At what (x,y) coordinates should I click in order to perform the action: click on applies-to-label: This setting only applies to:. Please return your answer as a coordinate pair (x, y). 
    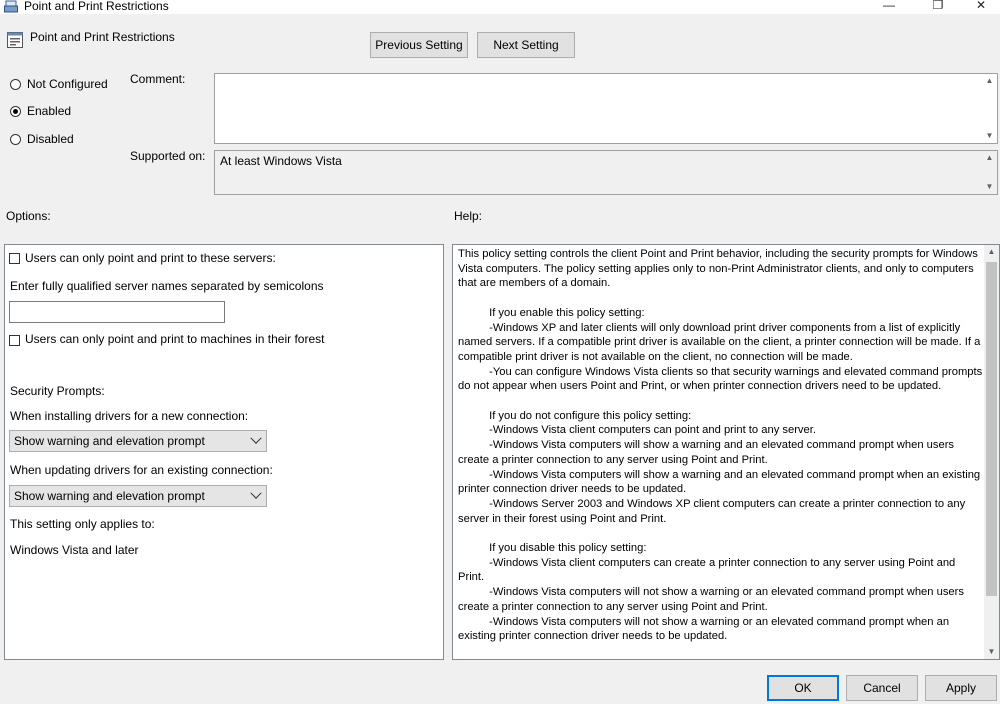
    Looking at the image, I should click on (82, 524).